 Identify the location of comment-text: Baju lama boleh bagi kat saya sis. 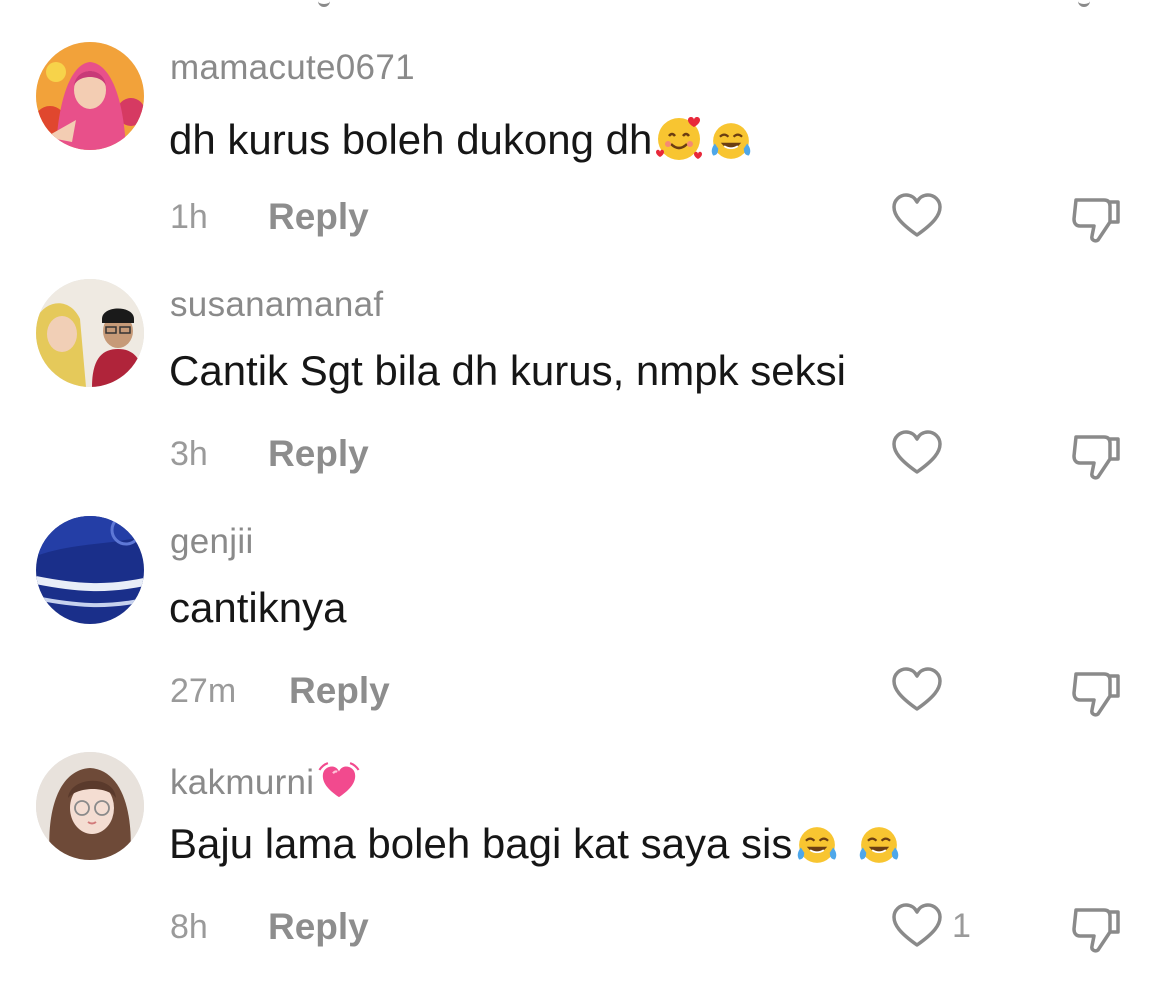
(535, 844).